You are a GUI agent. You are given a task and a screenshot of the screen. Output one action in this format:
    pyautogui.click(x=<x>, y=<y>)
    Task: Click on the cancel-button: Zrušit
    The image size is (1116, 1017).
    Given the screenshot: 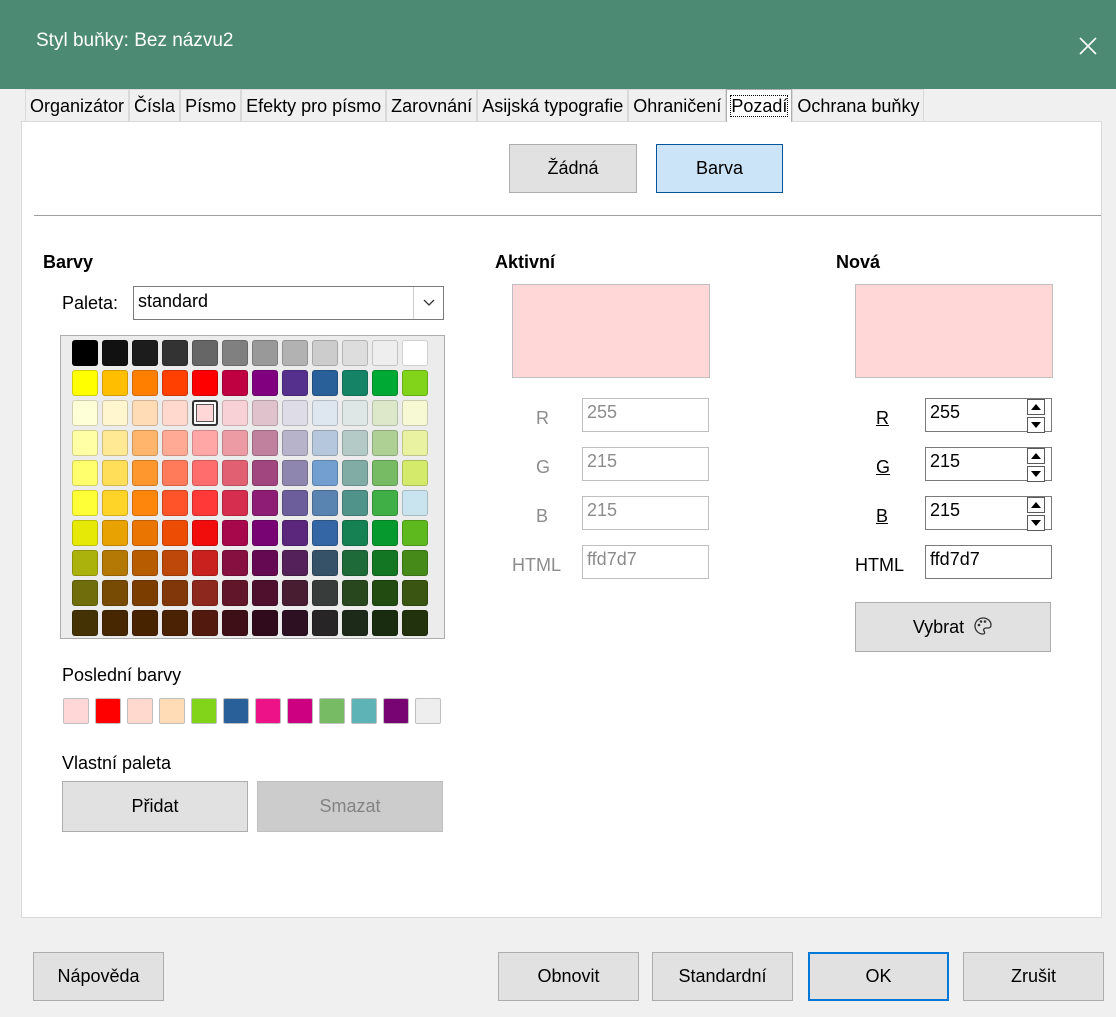 What is the action you would take?
    pyautogui.click(x=1033, y=976)
    